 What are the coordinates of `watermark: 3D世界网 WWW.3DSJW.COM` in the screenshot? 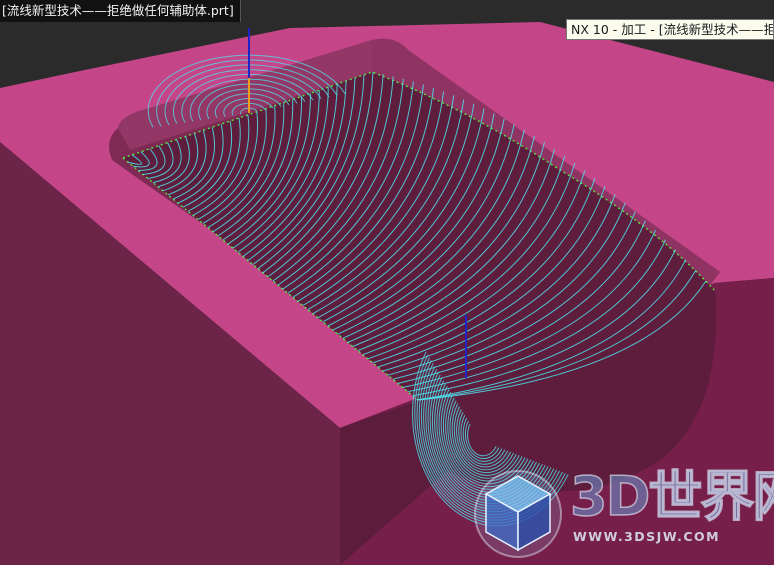 It's located at (622, 513).